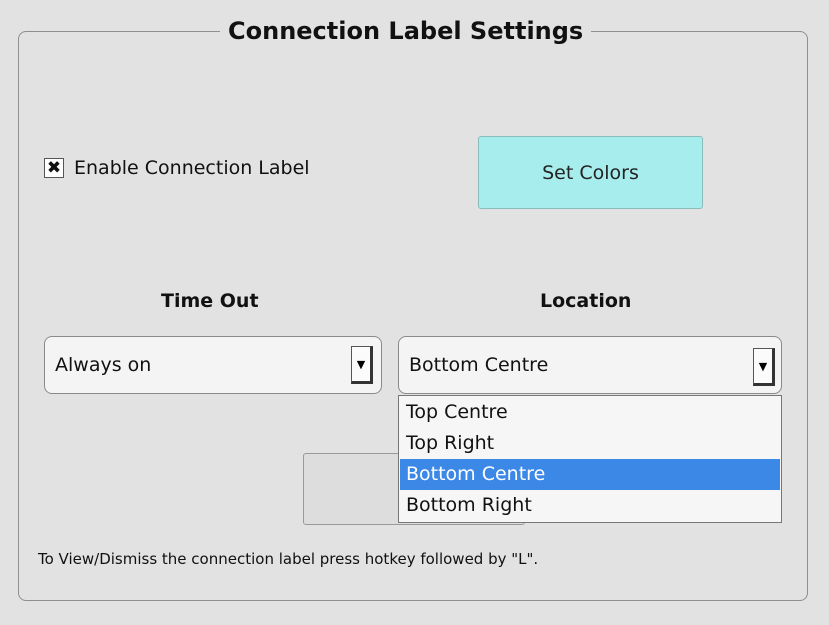 This screenshot has height=625, width=829. Describe the element at coordinates (406, 31) in the screenshot. I see `panel-title: Connection Label Settings` at that location.